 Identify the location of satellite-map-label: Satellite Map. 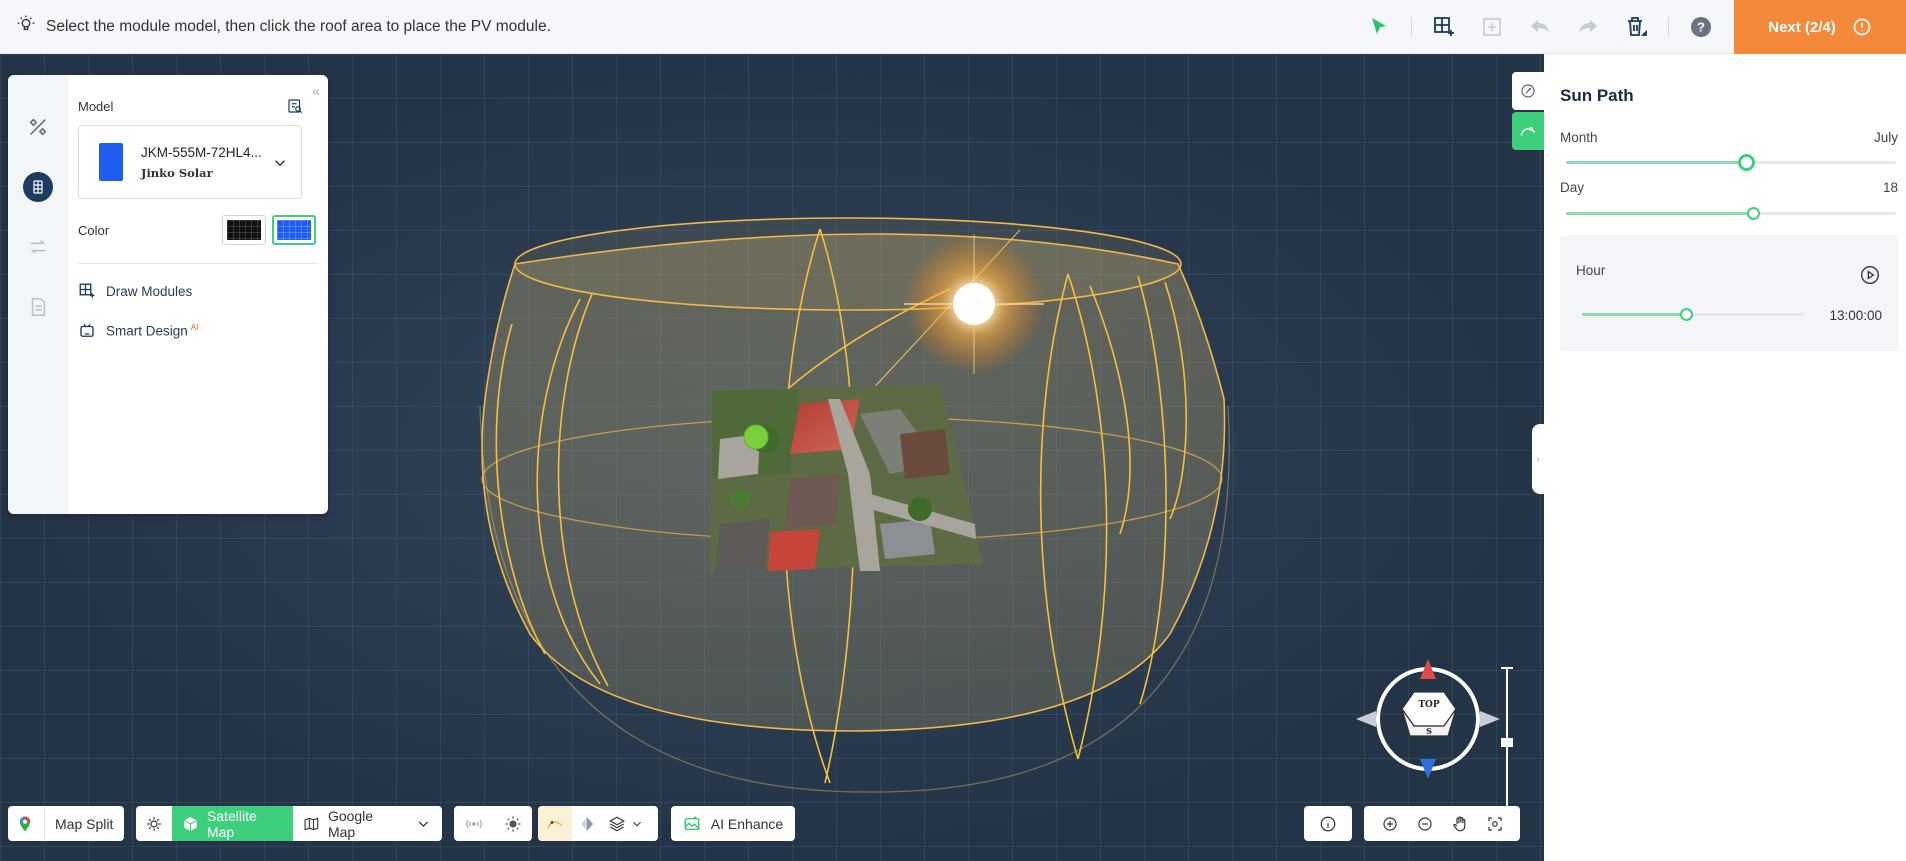
(231, 823).